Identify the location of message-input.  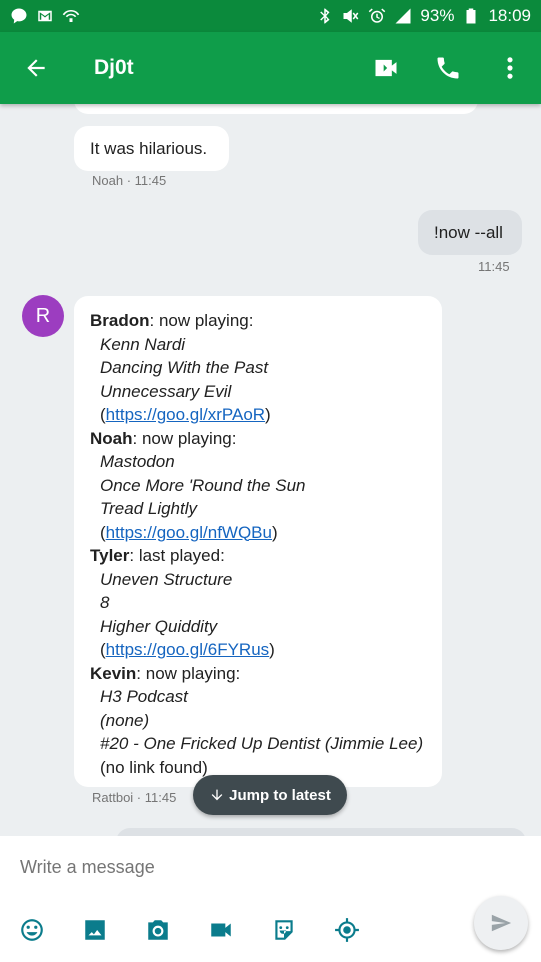
(240, 867).